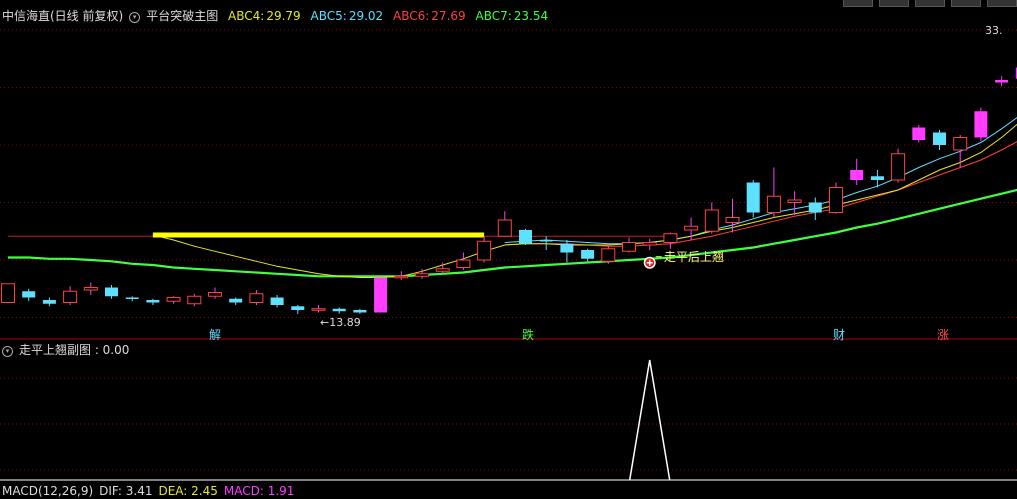 This screenshot has width=1017, height=499. I want to click on low-price-note: ←13.89, so click(340, 322).